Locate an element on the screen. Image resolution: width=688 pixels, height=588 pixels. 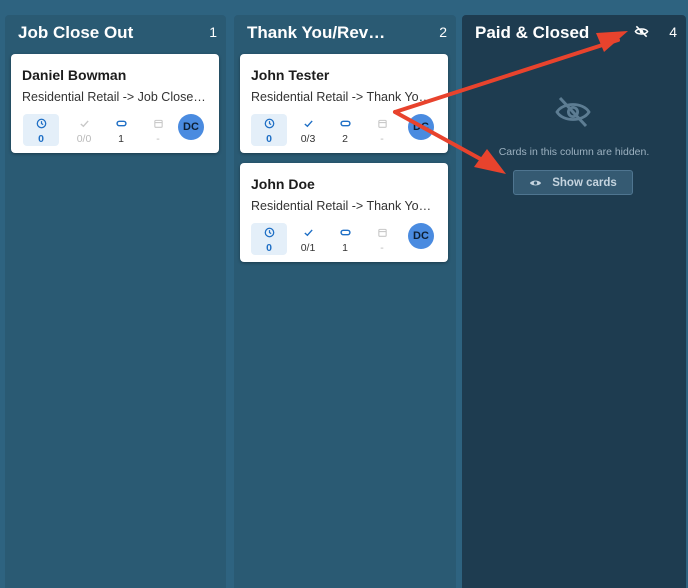
hidden-cards-message: Cards in this column are hidden. is located at coordinates (574, 152).